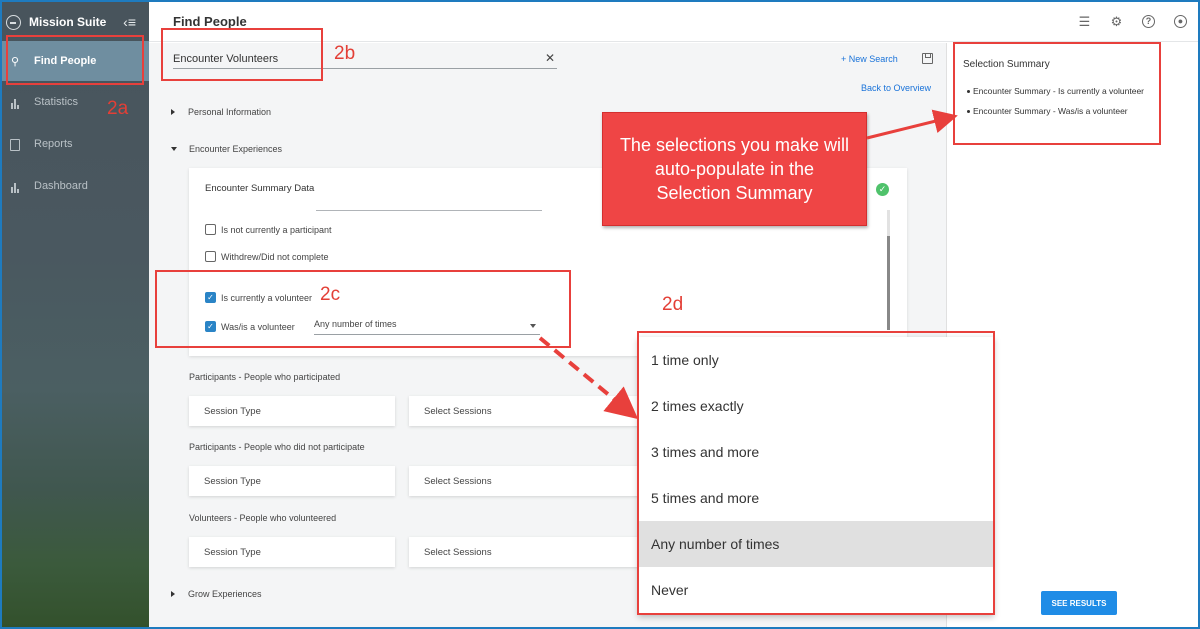  Describe the element at coordinates (912, 124) in the screenshot. I see `arrow-to-summary` at that location.